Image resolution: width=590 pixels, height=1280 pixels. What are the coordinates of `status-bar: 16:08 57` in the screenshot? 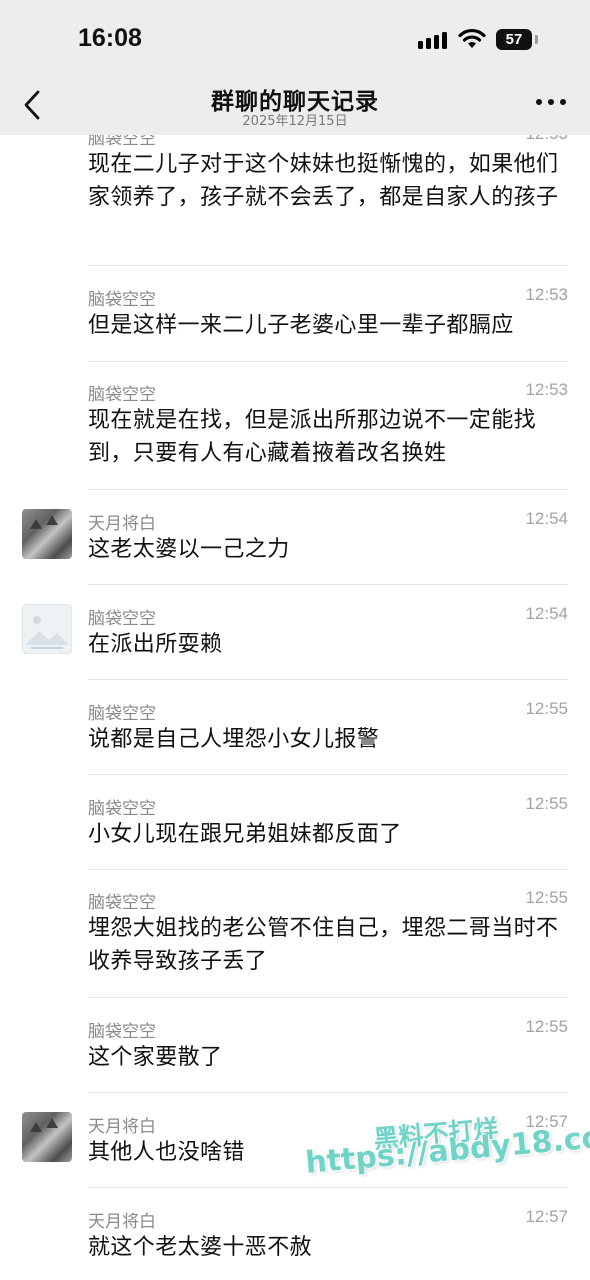 It's located at (295, 39).